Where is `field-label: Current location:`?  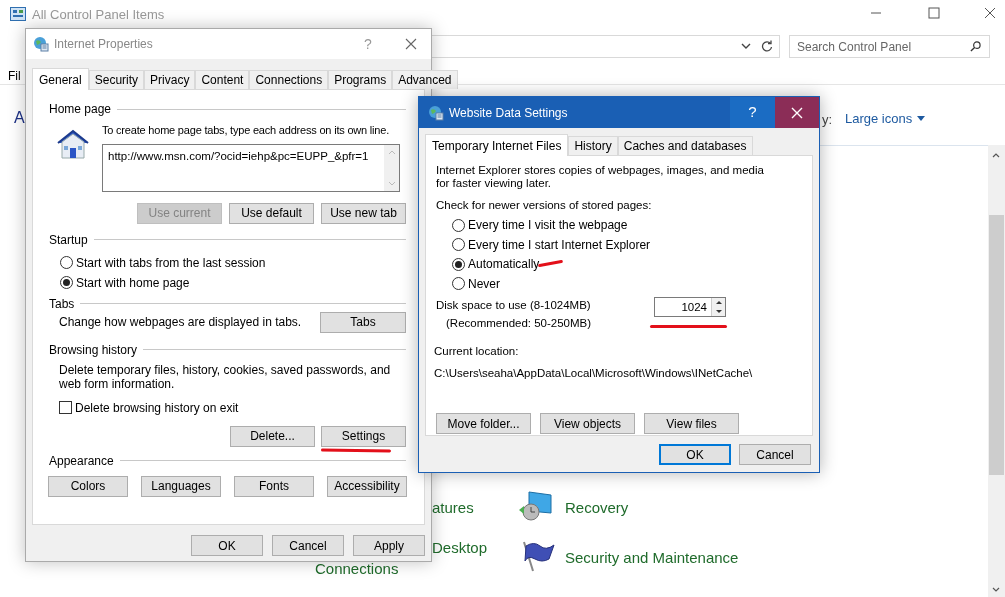
field-label: Current location: is located at coordinates (477, 351).